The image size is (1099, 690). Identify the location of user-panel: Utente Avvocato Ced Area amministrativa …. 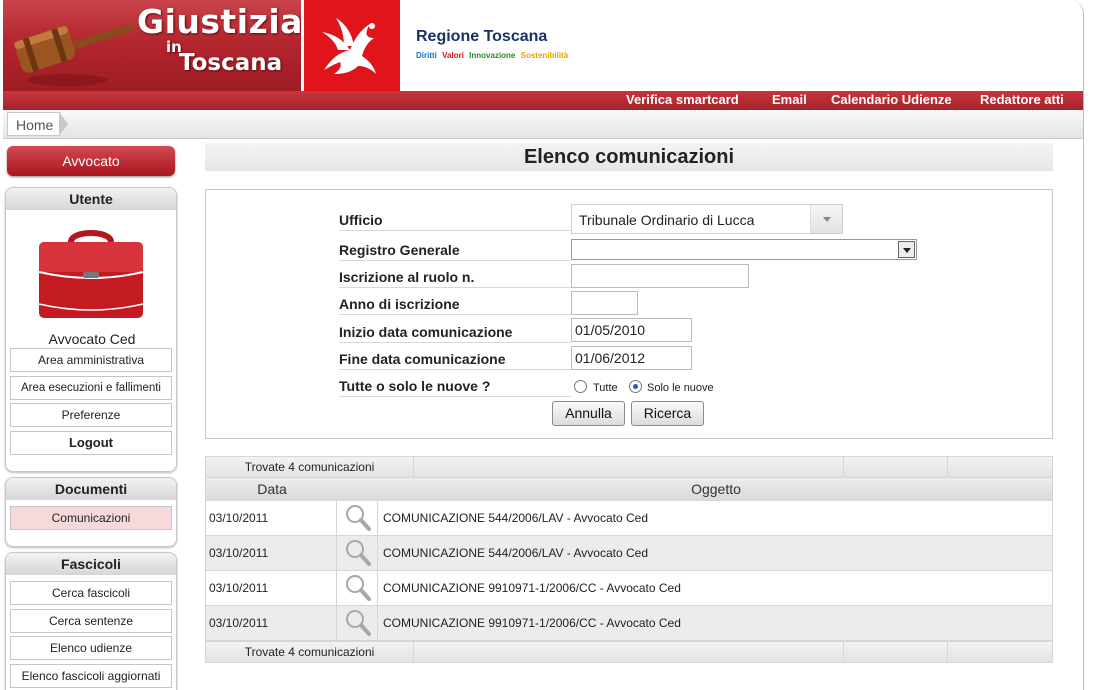
(91, 329).